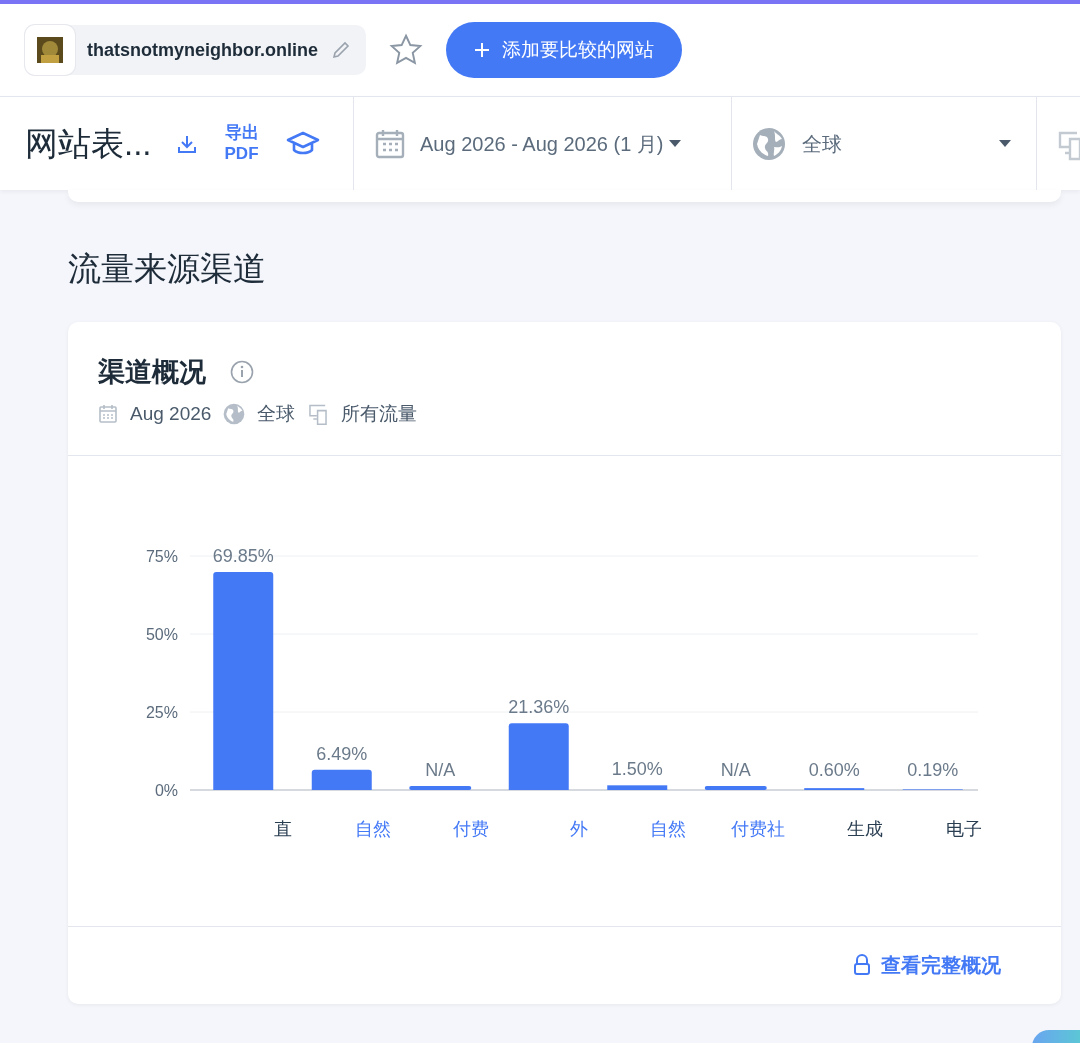  What do you see at coordinates (578, 828) in the screenshot?
I see `category-link: 外` at bounding box center [578, 828].